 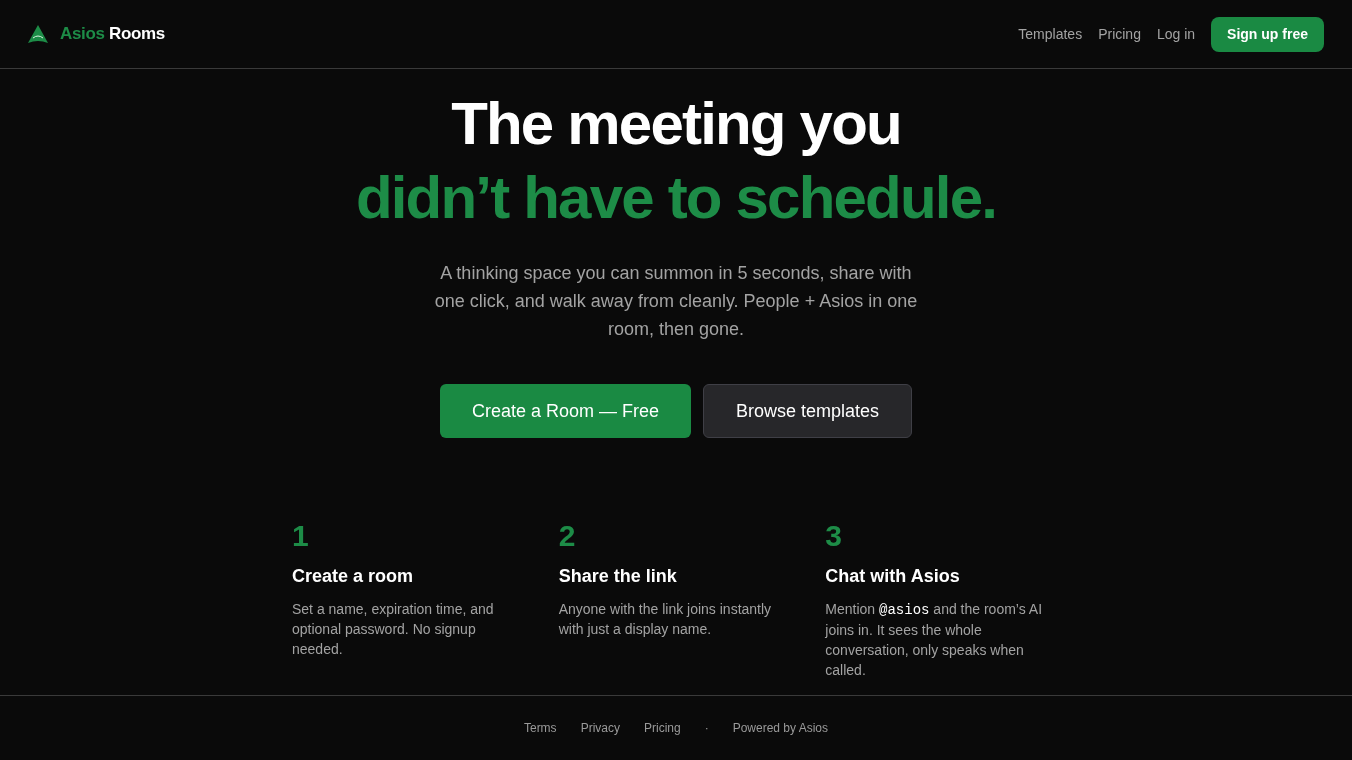 I want to click on nav-link: Log in, so click(x=1176, y=34).